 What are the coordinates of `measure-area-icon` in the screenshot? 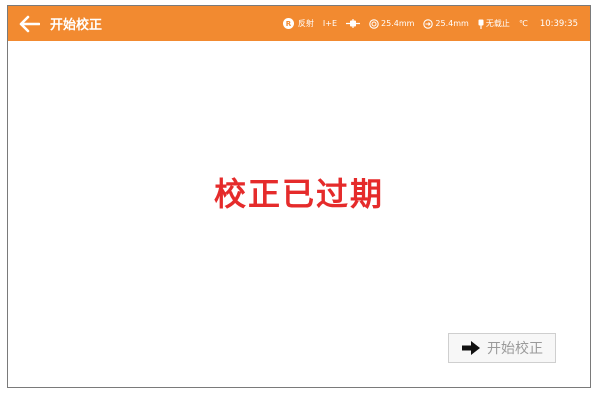 It's located at (428, 23).